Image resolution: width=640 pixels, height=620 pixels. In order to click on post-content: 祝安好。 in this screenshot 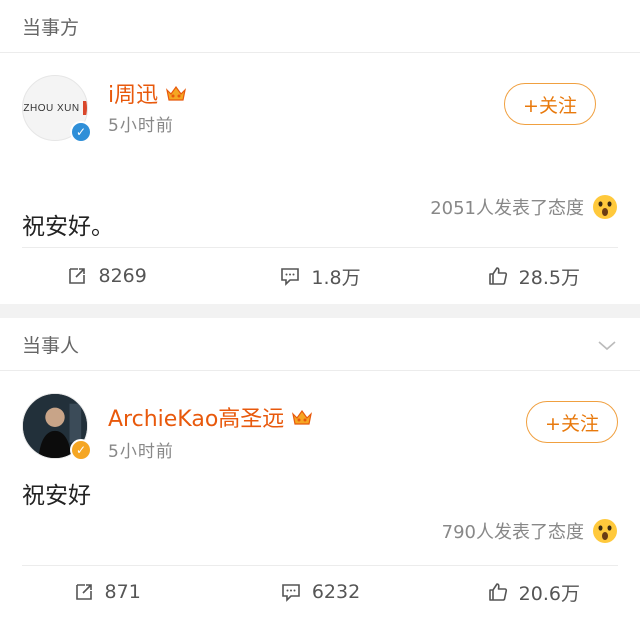, I will do `click(68, 227)`.